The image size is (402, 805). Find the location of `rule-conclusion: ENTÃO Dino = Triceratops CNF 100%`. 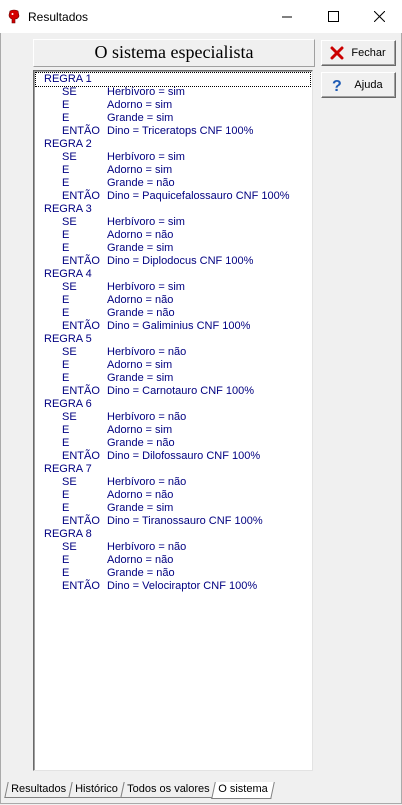

rule-conclusion: ENTÃO Dino = Triceratops CNF 100% is located at coordinates (173, 131).